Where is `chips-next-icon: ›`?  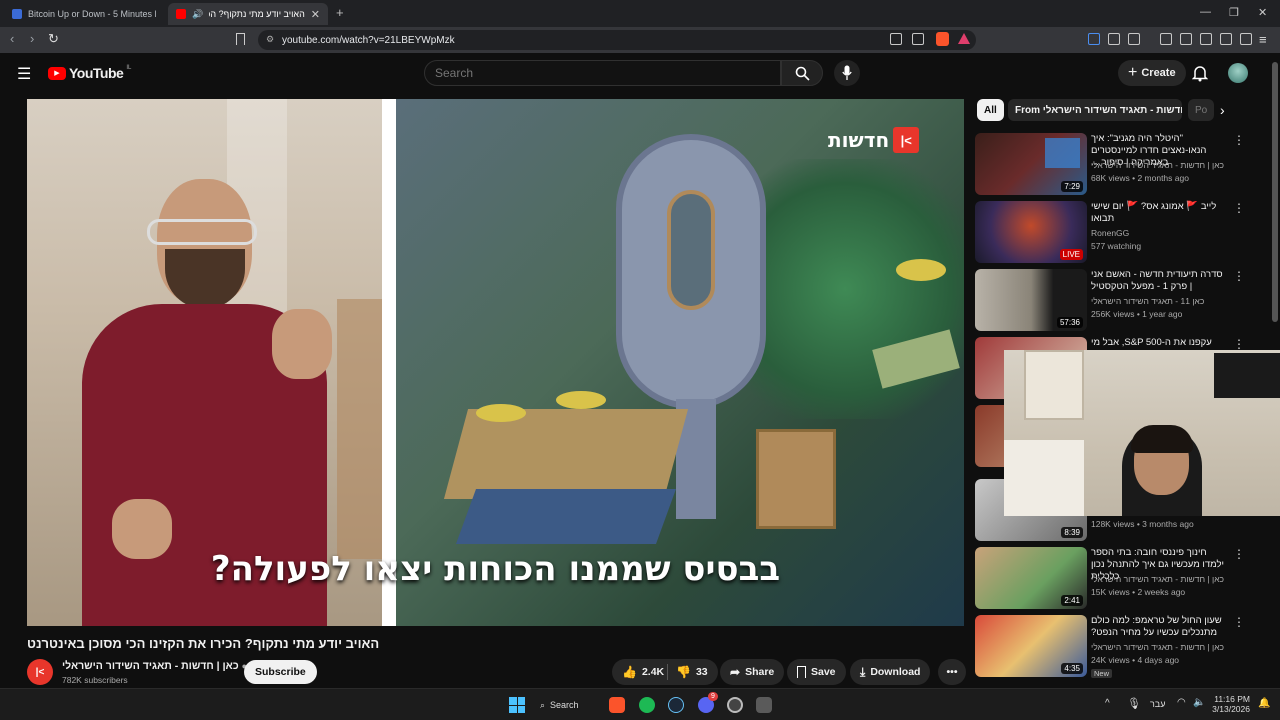
chips-next-icon: › is located at coordinates (1222, 110).